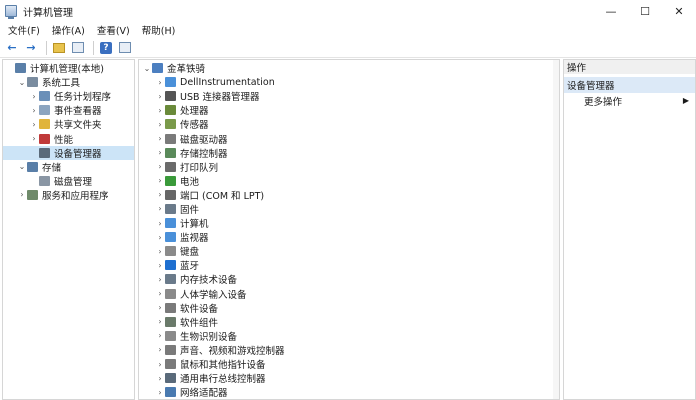  Describe the element at coordinates (679, 11) in the screenshot. I see `close-button: ✕` at that location.